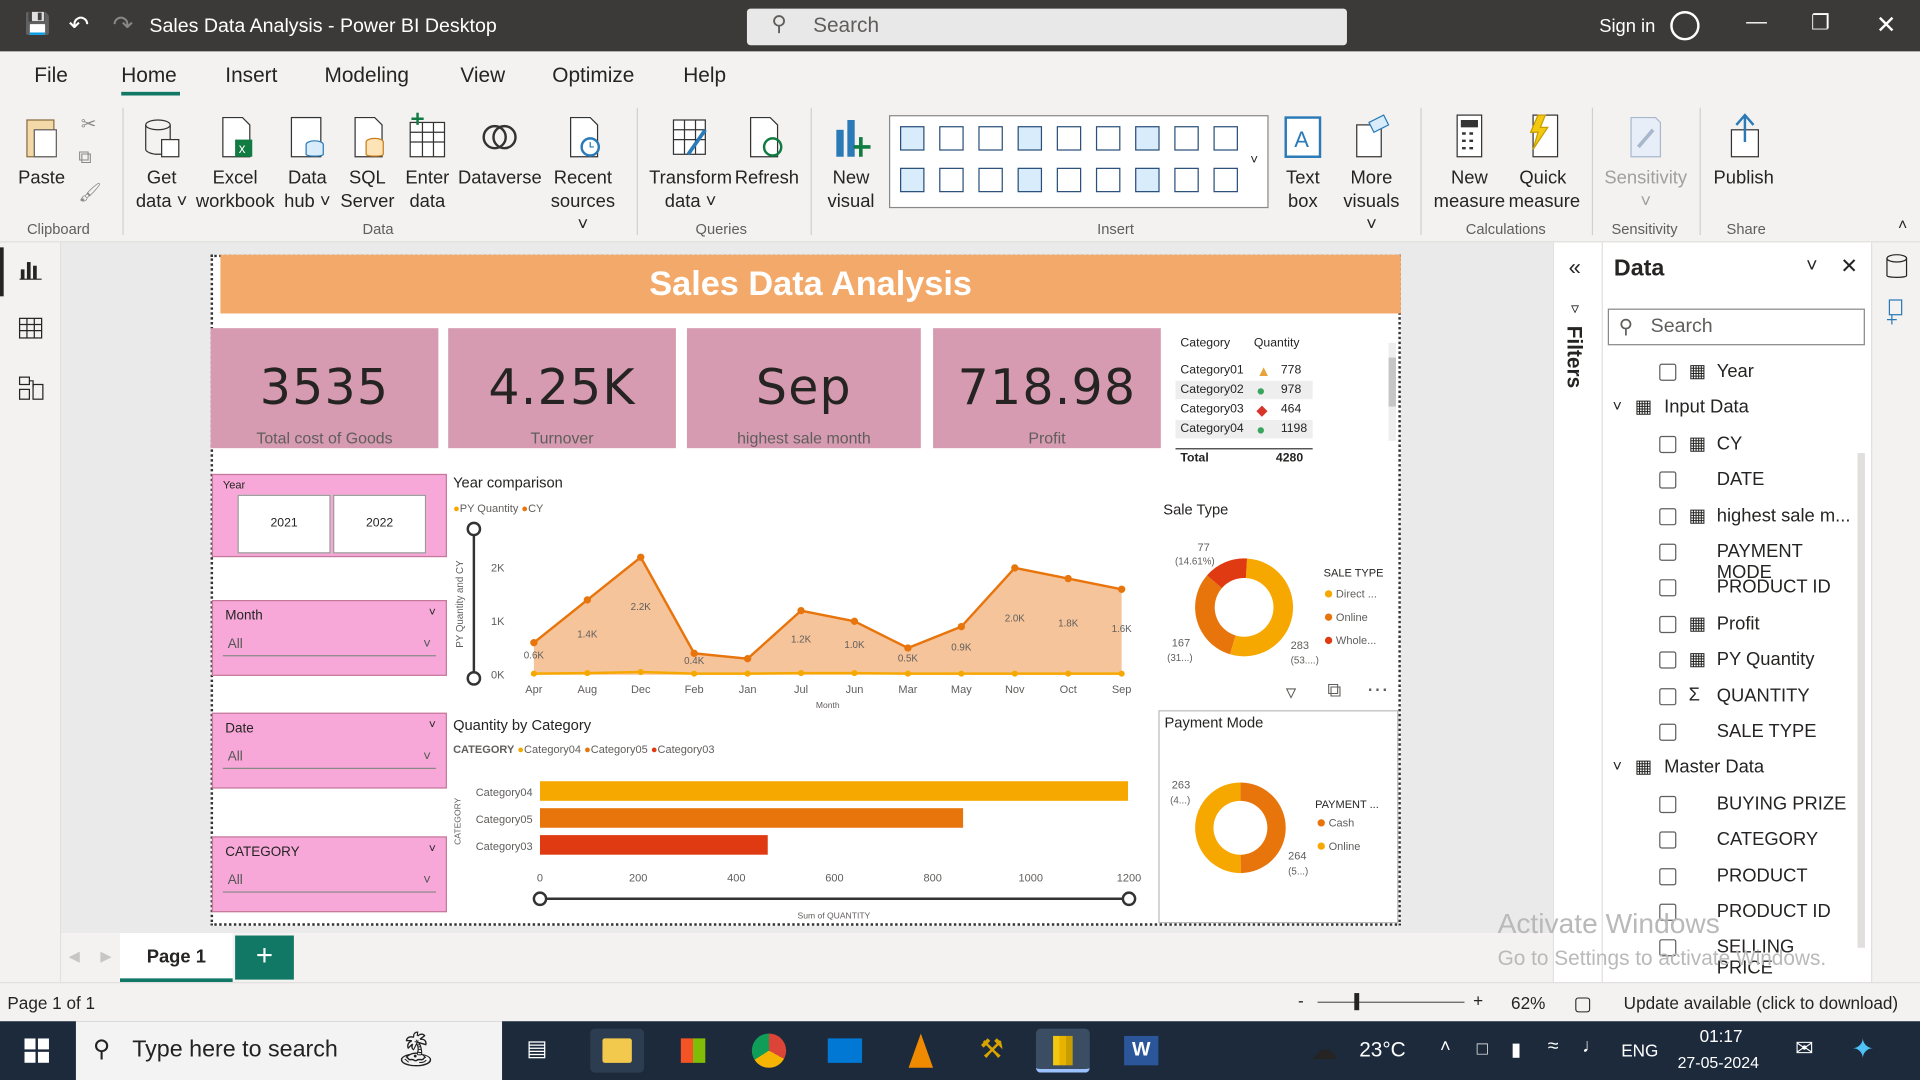 This screenshot has width=1920, height=1080. I want to click on redo-icon: ↷, so click(123, 25).